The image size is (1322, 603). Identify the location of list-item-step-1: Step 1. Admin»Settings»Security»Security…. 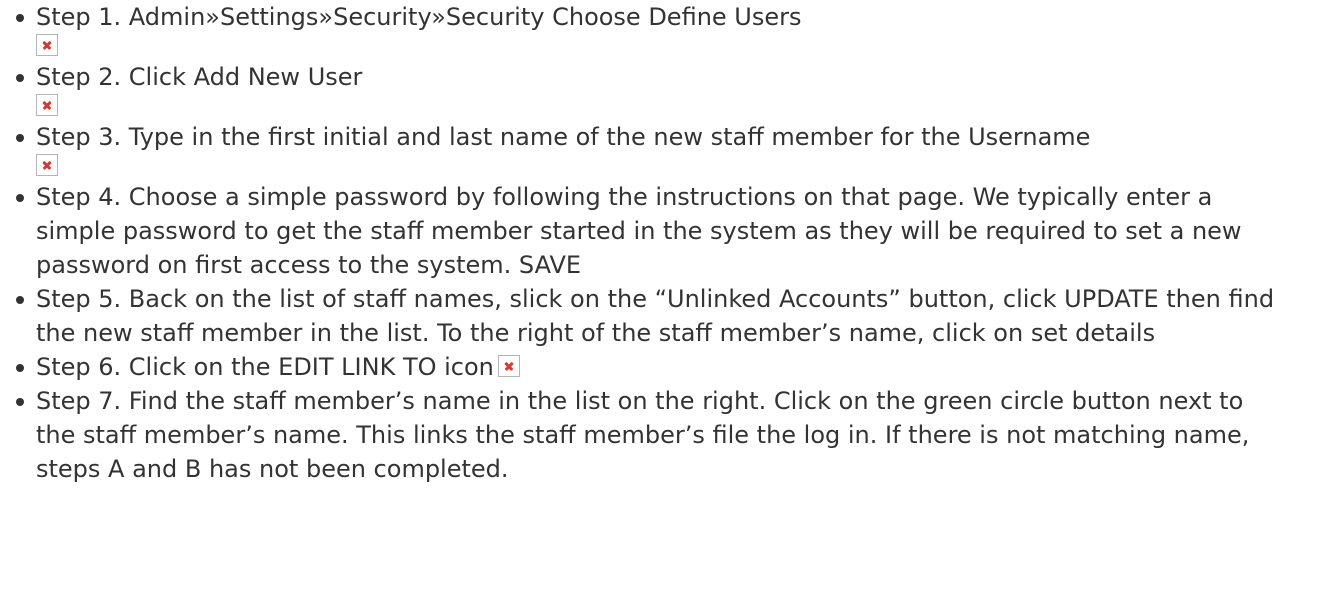
(646, 30).